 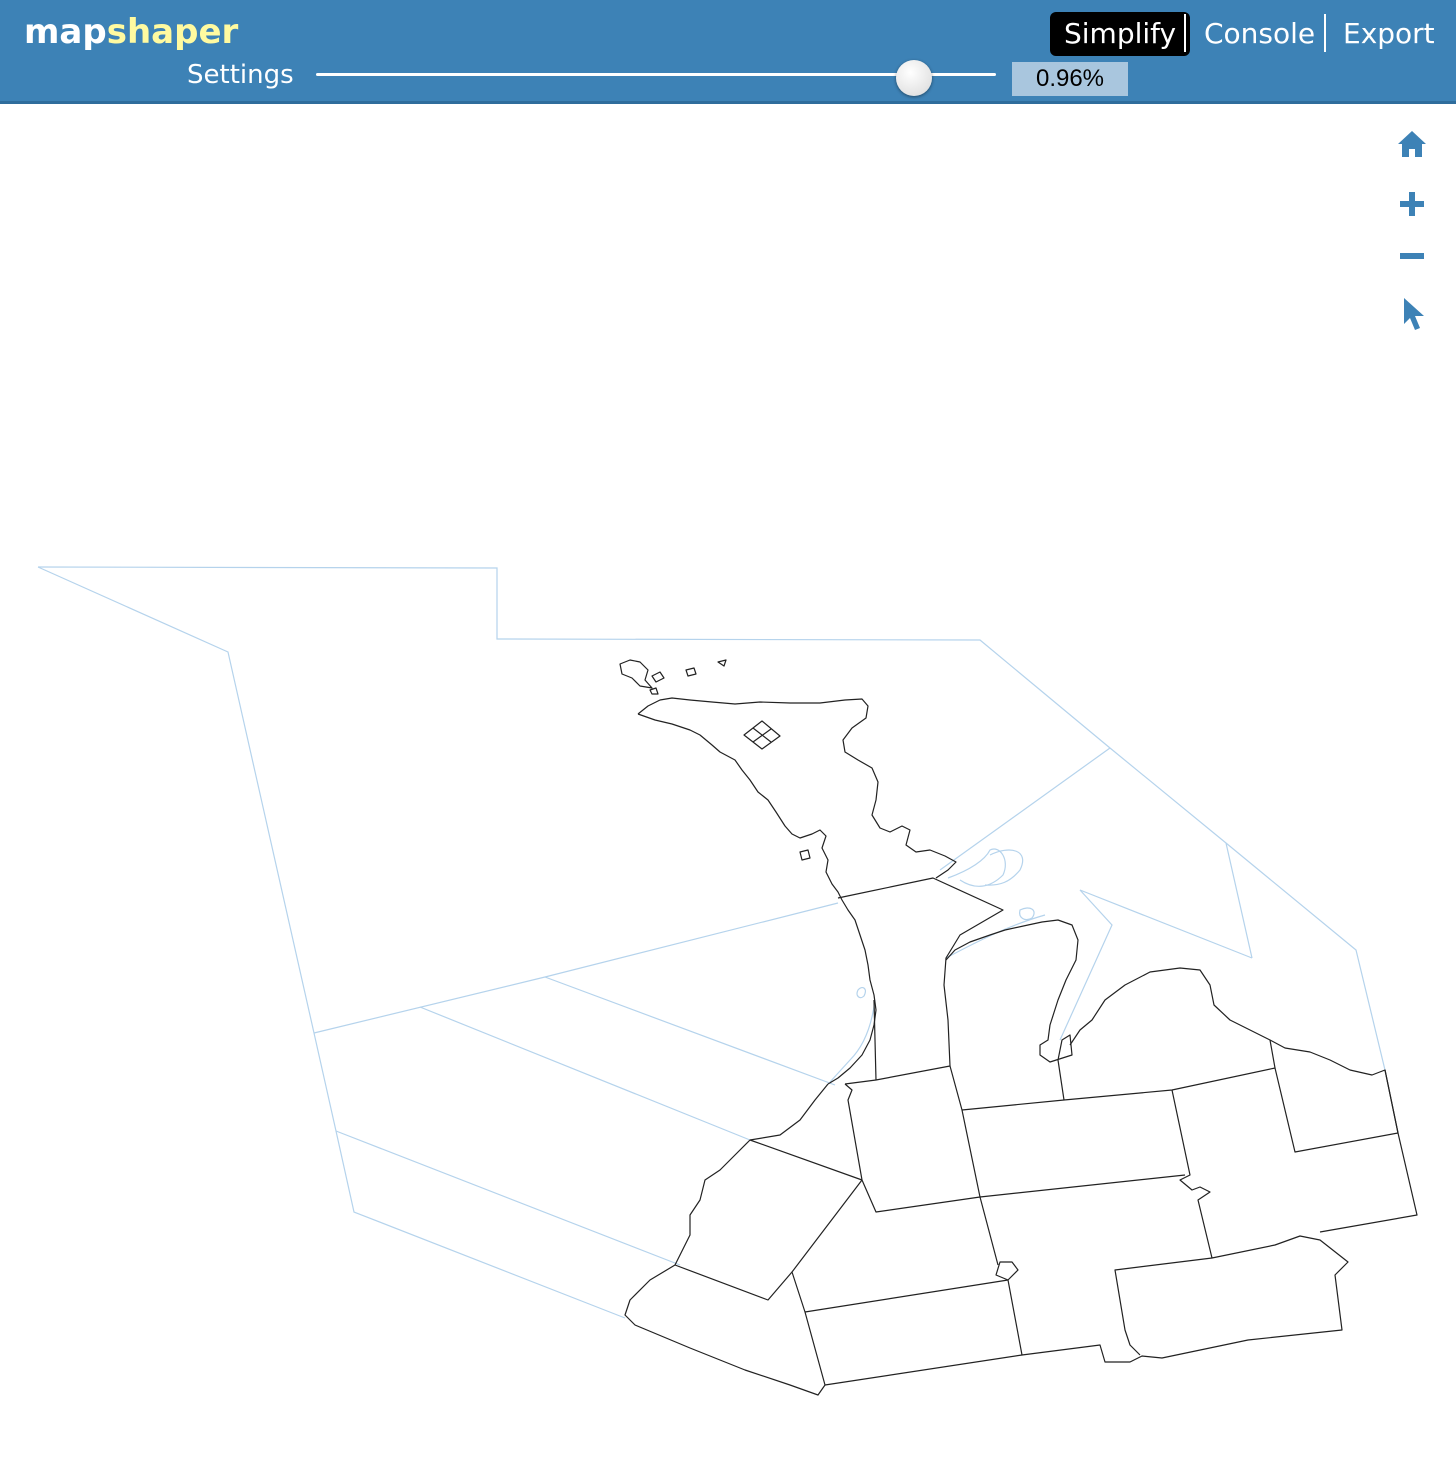 I want to click on simplify-slider-track, so click(x=656, y=74).